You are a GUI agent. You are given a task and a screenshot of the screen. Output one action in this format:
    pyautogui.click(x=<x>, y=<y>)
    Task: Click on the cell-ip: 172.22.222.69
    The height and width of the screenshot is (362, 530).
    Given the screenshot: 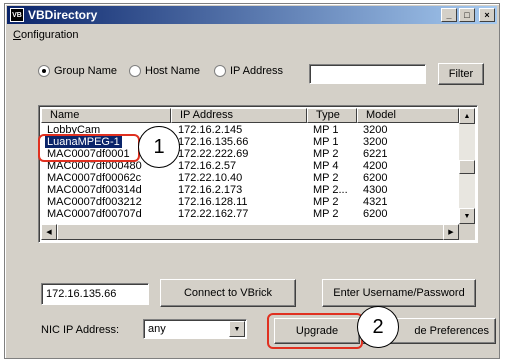 What is the action you would take?
    pyautogui.click(x=213, y=154)
    